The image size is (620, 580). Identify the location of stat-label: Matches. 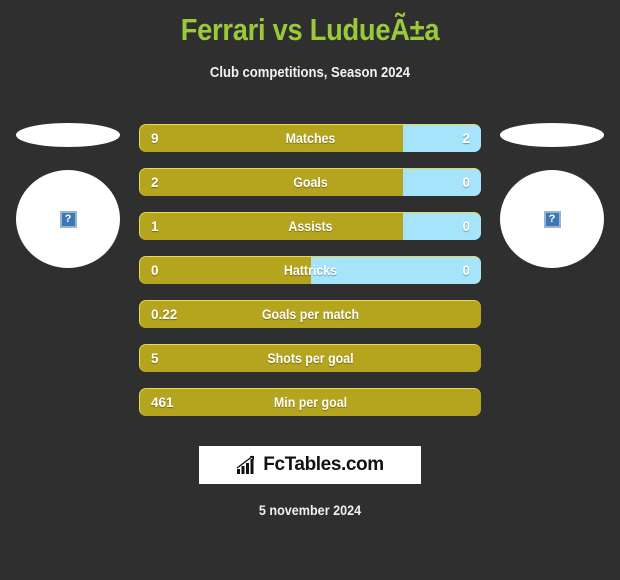
(310, 138).